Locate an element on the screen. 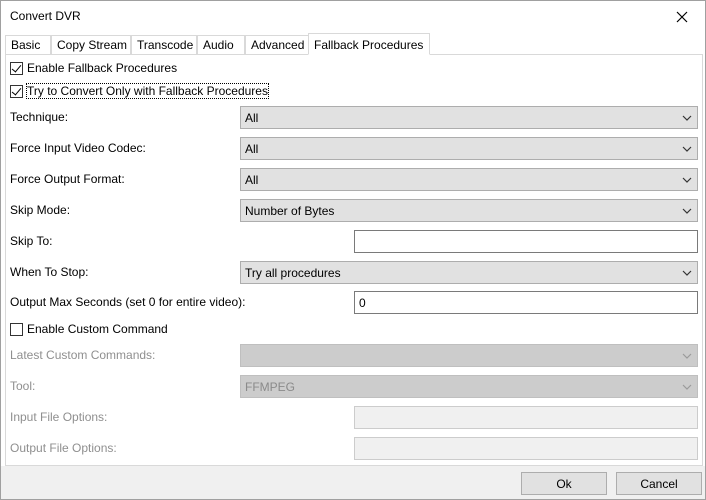 This screenshot has height=500, width=706. when-to-stop-select: Try all procedures is located at coordinates (469, 272).